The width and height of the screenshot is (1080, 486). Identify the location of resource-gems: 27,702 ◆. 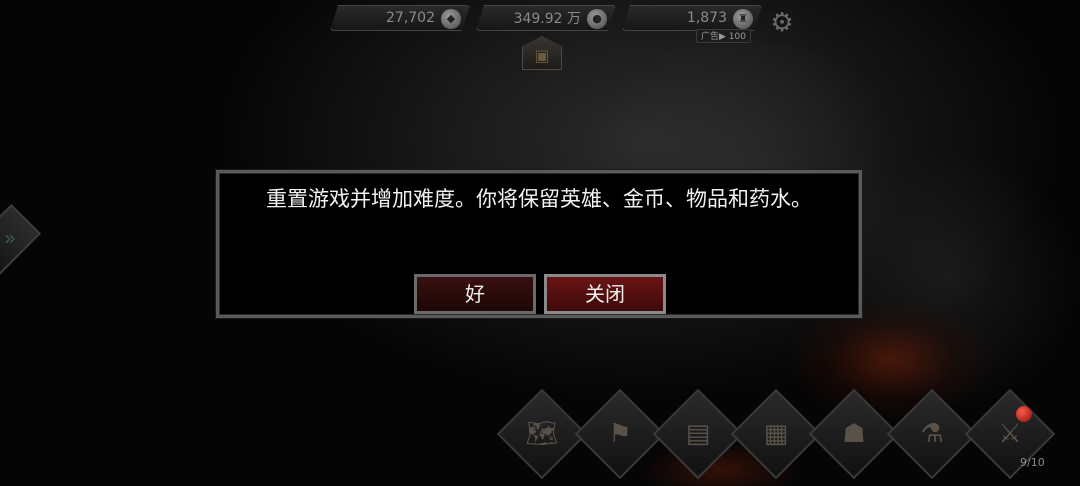
(400, 18).